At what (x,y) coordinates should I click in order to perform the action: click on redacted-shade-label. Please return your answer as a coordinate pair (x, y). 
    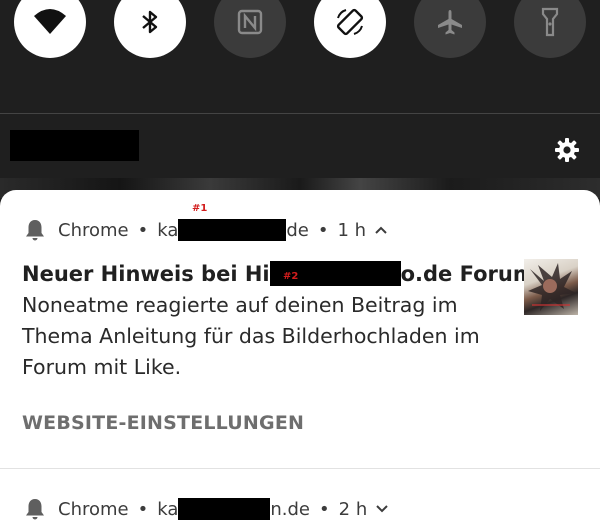
    Looking at the image, I should click on (74, 145).